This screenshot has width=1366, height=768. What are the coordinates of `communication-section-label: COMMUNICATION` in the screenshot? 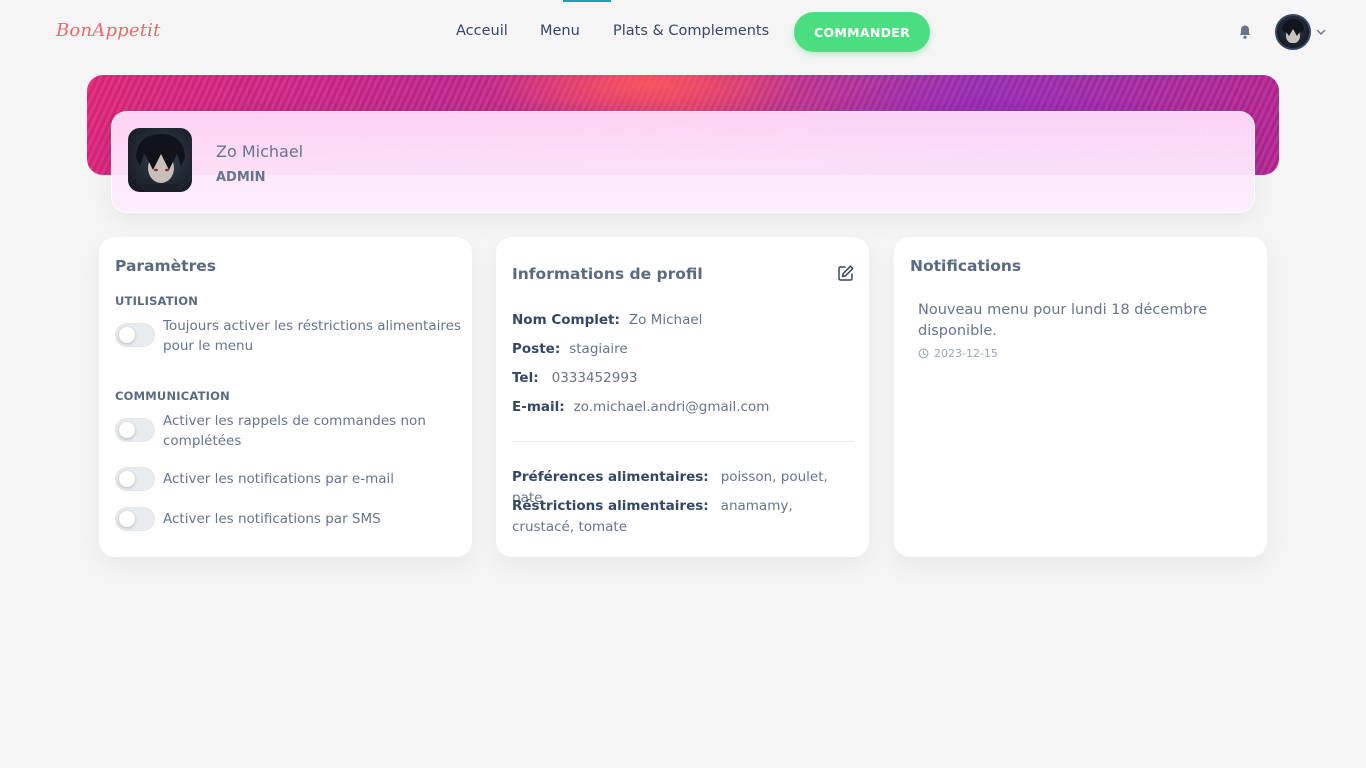 It's located at (172, 396).